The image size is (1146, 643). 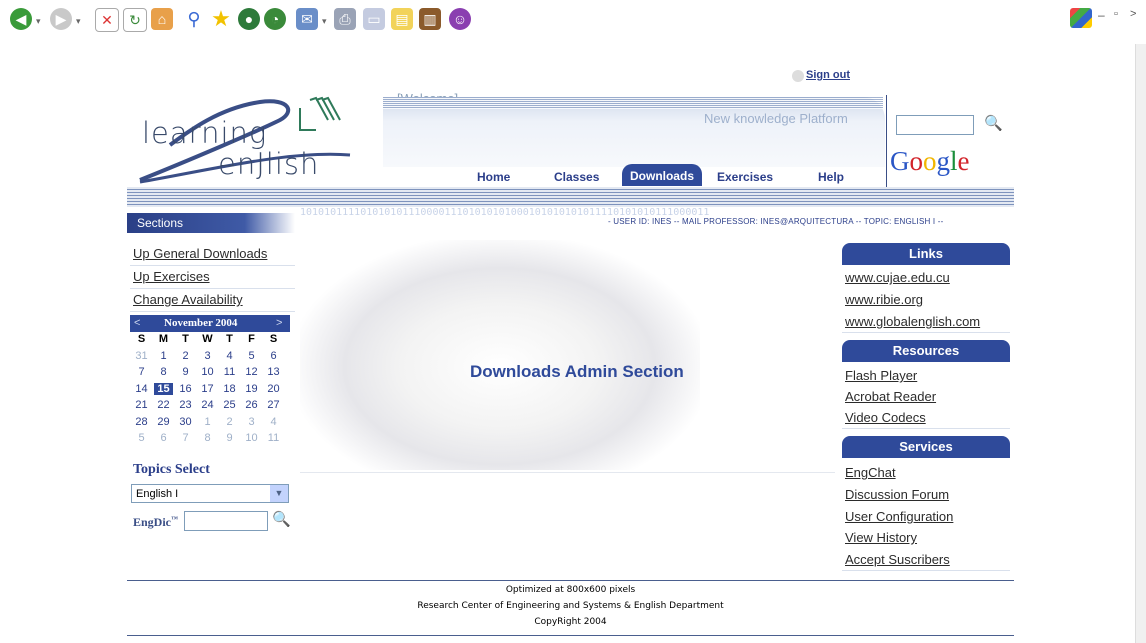 I want to click on signout-link: Sign out, so click(x=828, y=75).